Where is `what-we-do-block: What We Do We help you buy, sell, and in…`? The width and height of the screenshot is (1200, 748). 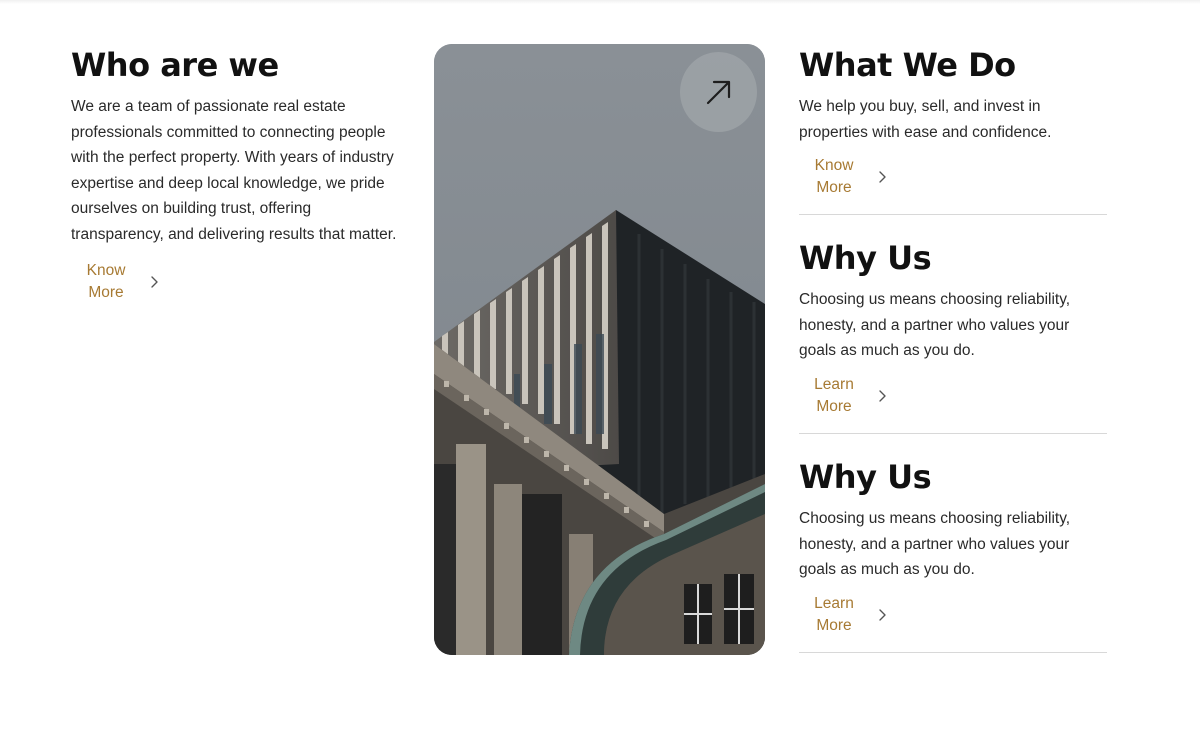 what-we-do-block: What We Do We help you buy, sell, and in… is located at coordinates (953, 130).